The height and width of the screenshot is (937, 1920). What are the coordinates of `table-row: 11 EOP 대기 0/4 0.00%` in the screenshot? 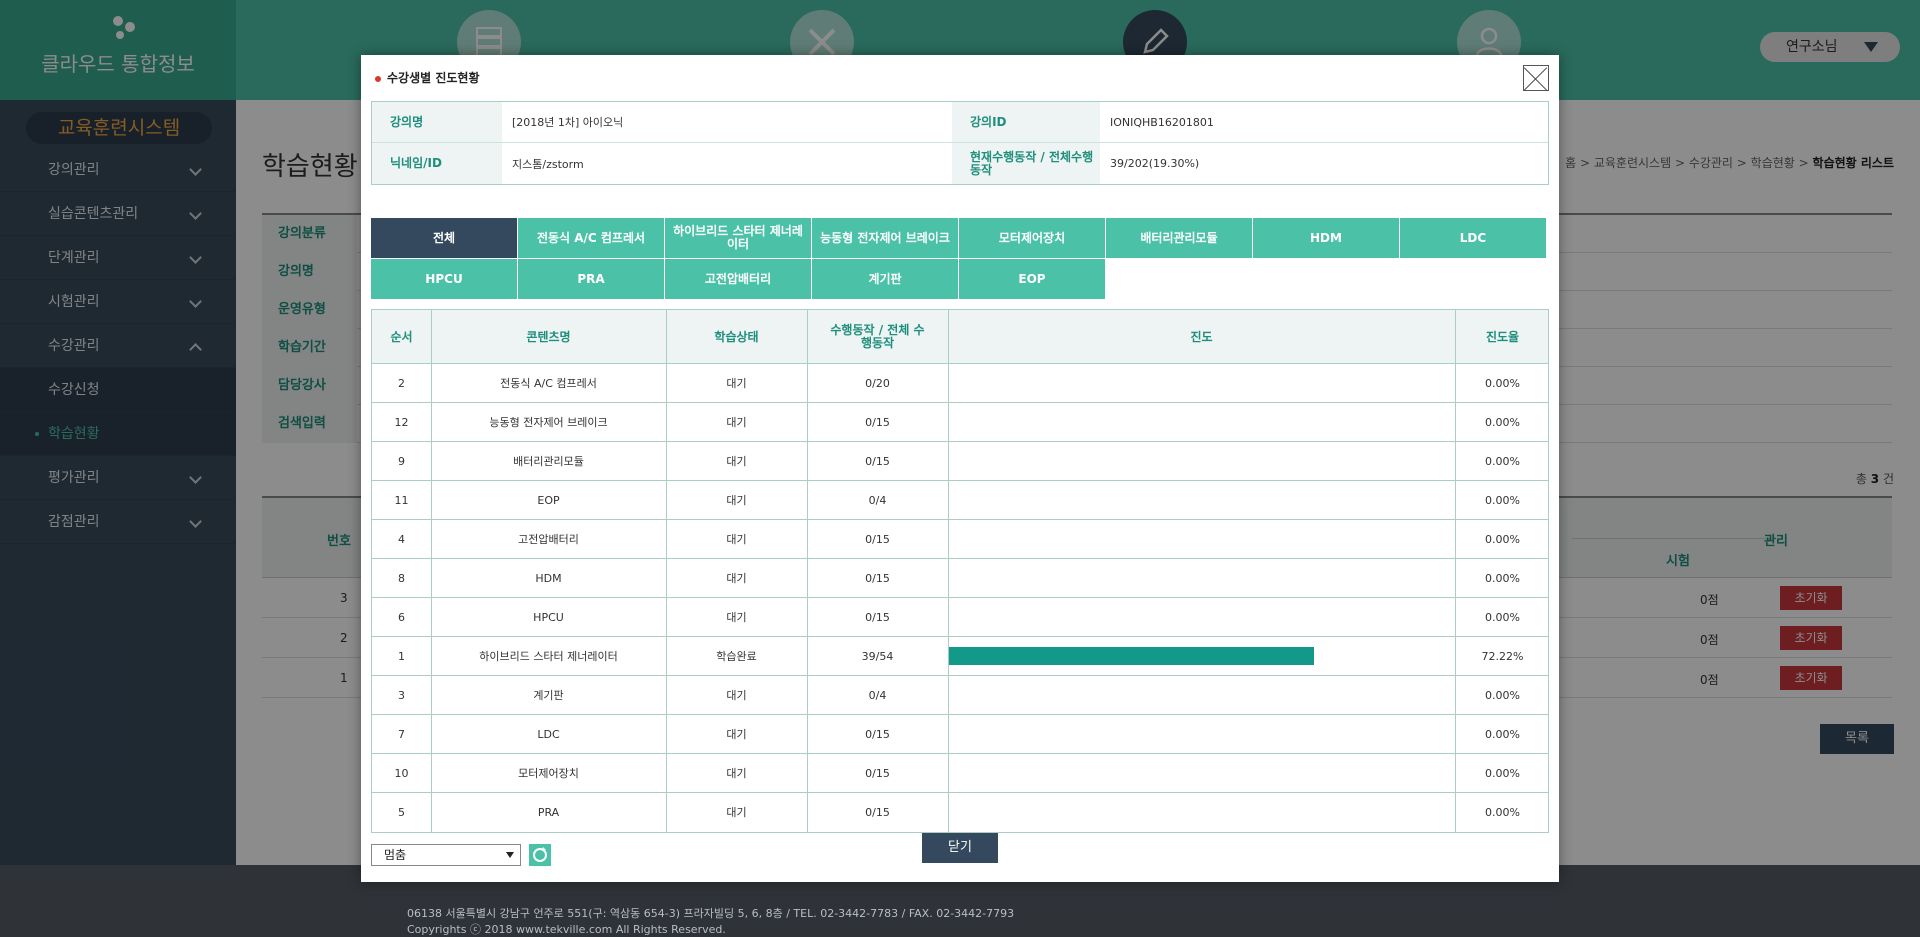 It's located at (960, 500).